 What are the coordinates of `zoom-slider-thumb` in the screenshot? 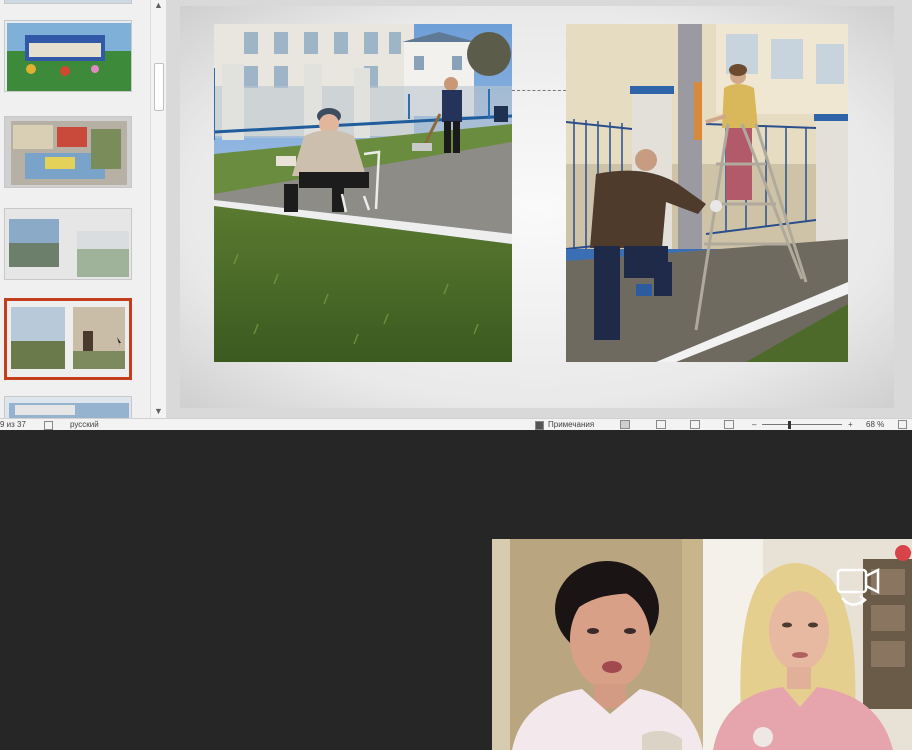 It's located at (789, 425).